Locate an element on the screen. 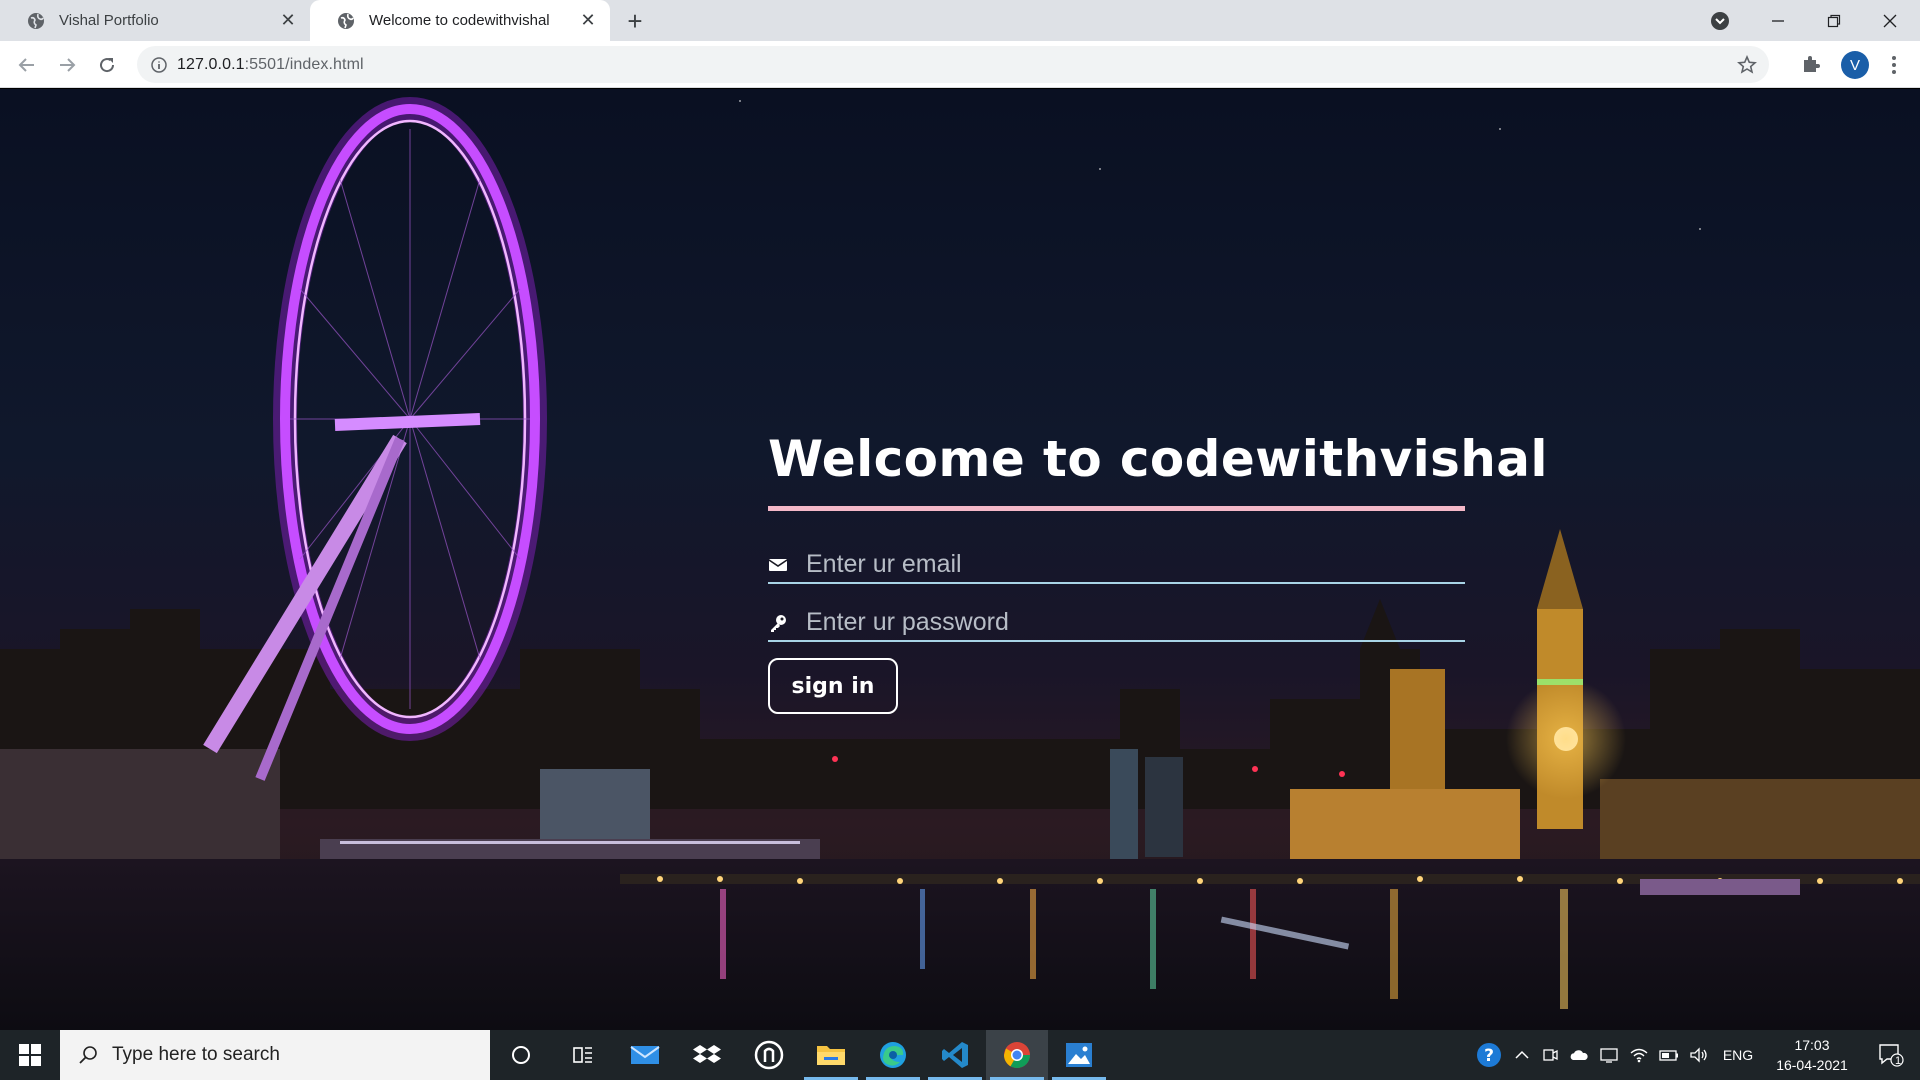  tab-welcome-codewithvishal: Welcome to codewithvishal ✕ is located at coordinates (460, 20).